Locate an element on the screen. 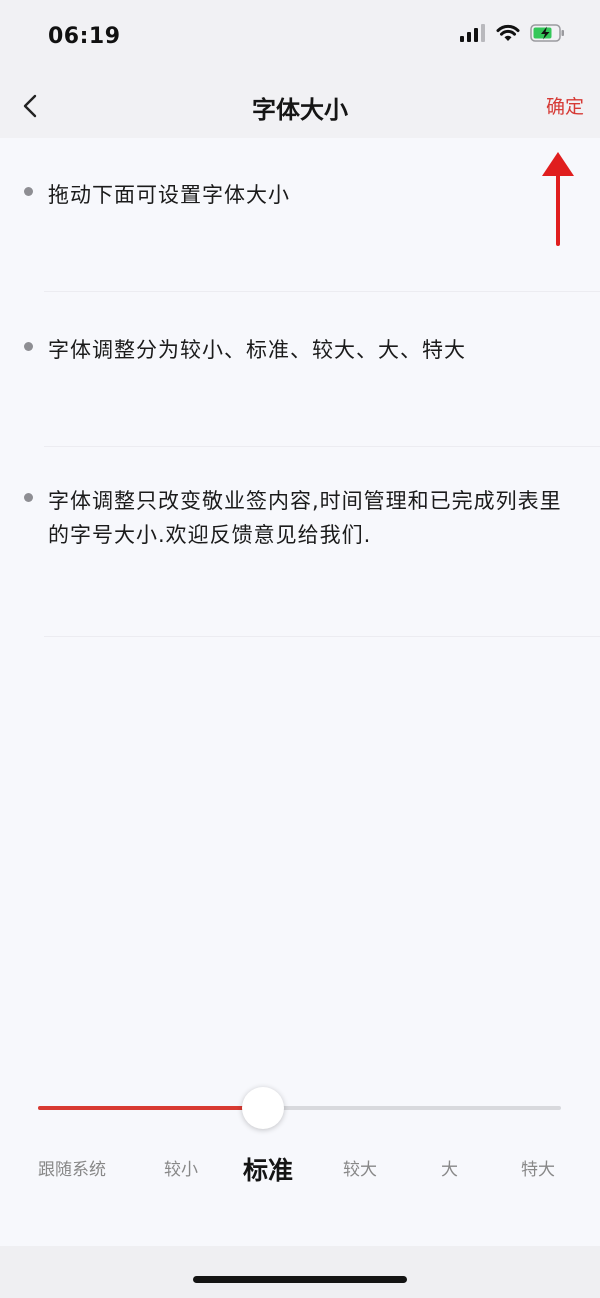 The image size is (600, 1298). size-option-large: 大 is located at coordinates (449, 1167).